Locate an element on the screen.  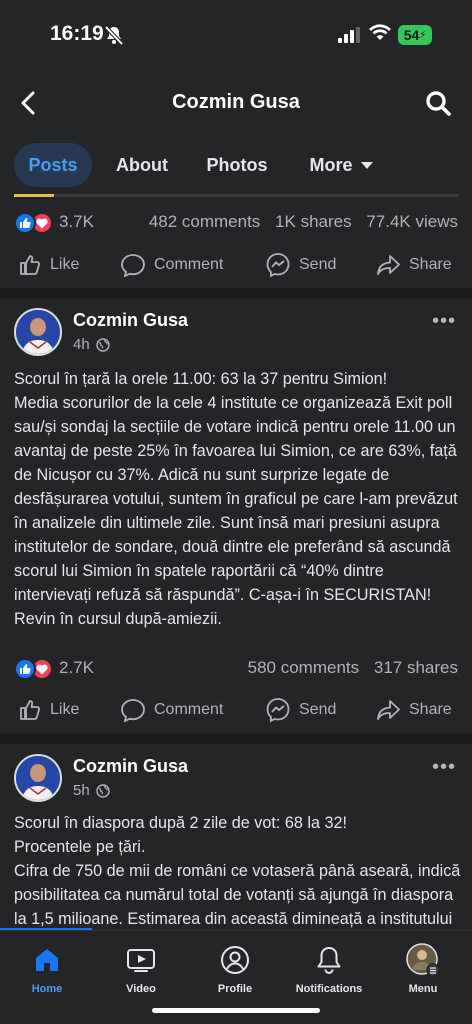
post-time-text: 5h is located at coordinates (81, 790).